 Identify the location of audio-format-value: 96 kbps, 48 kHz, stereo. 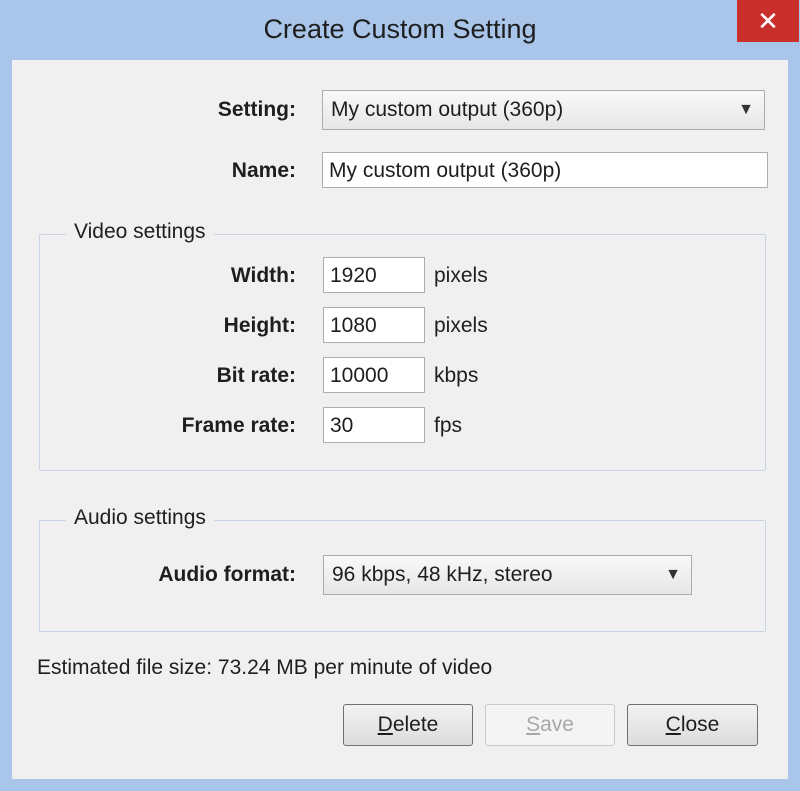
(442, 574).